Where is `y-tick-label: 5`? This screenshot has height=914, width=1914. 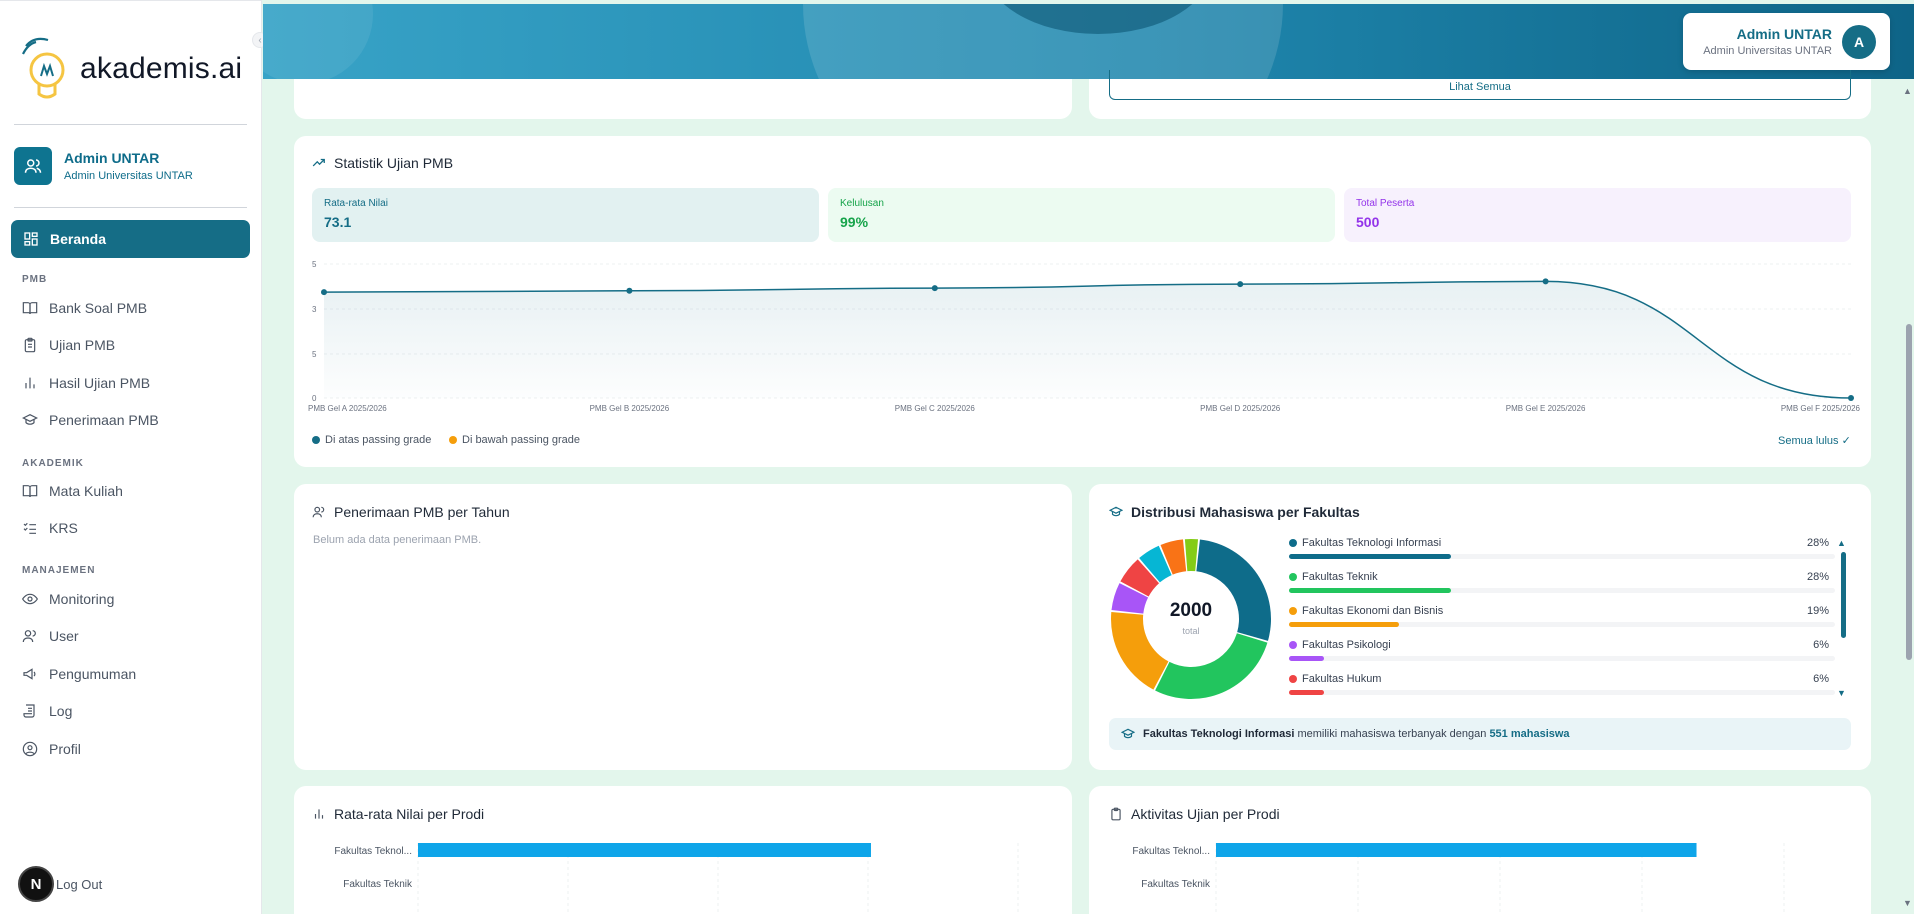 y-tick-label: 5 is located at coordinates (314, 264).